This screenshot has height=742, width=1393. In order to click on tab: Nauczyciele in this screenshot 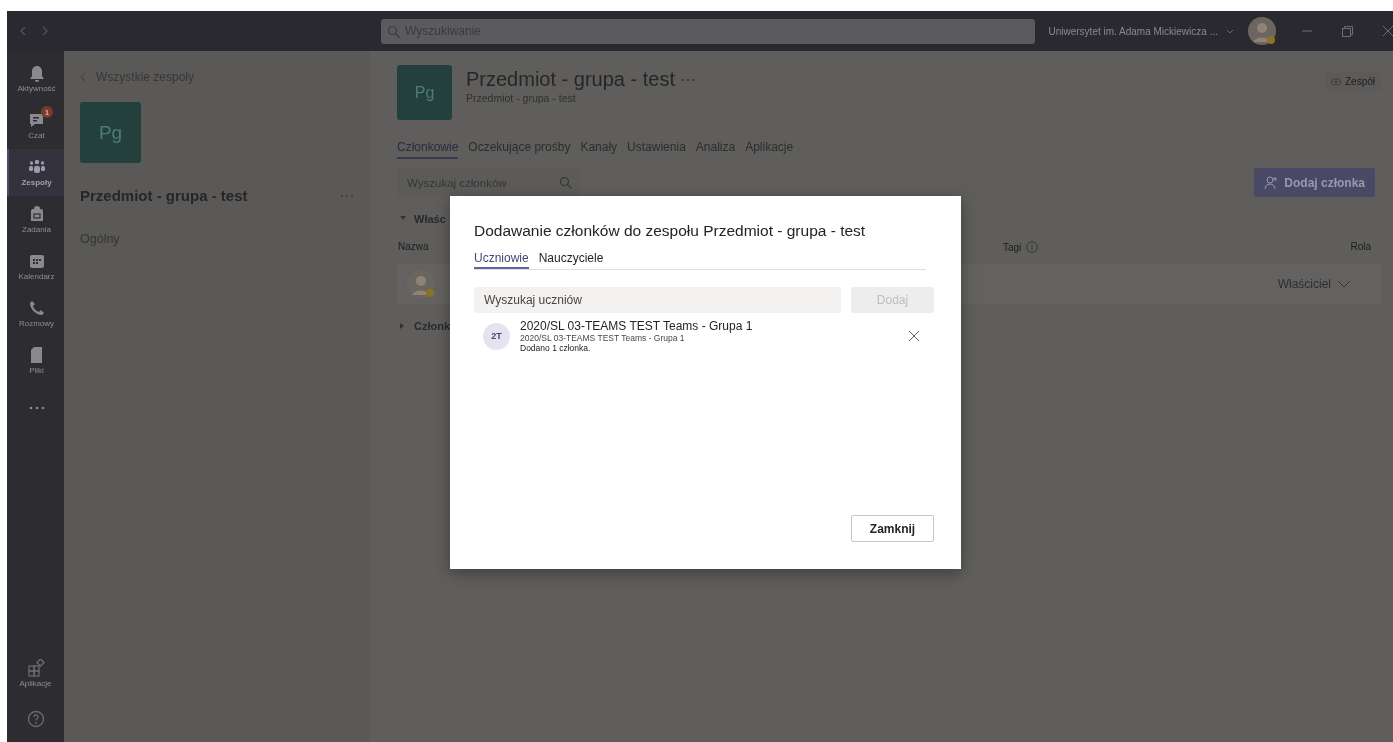, I will do `click(571, 260)`.